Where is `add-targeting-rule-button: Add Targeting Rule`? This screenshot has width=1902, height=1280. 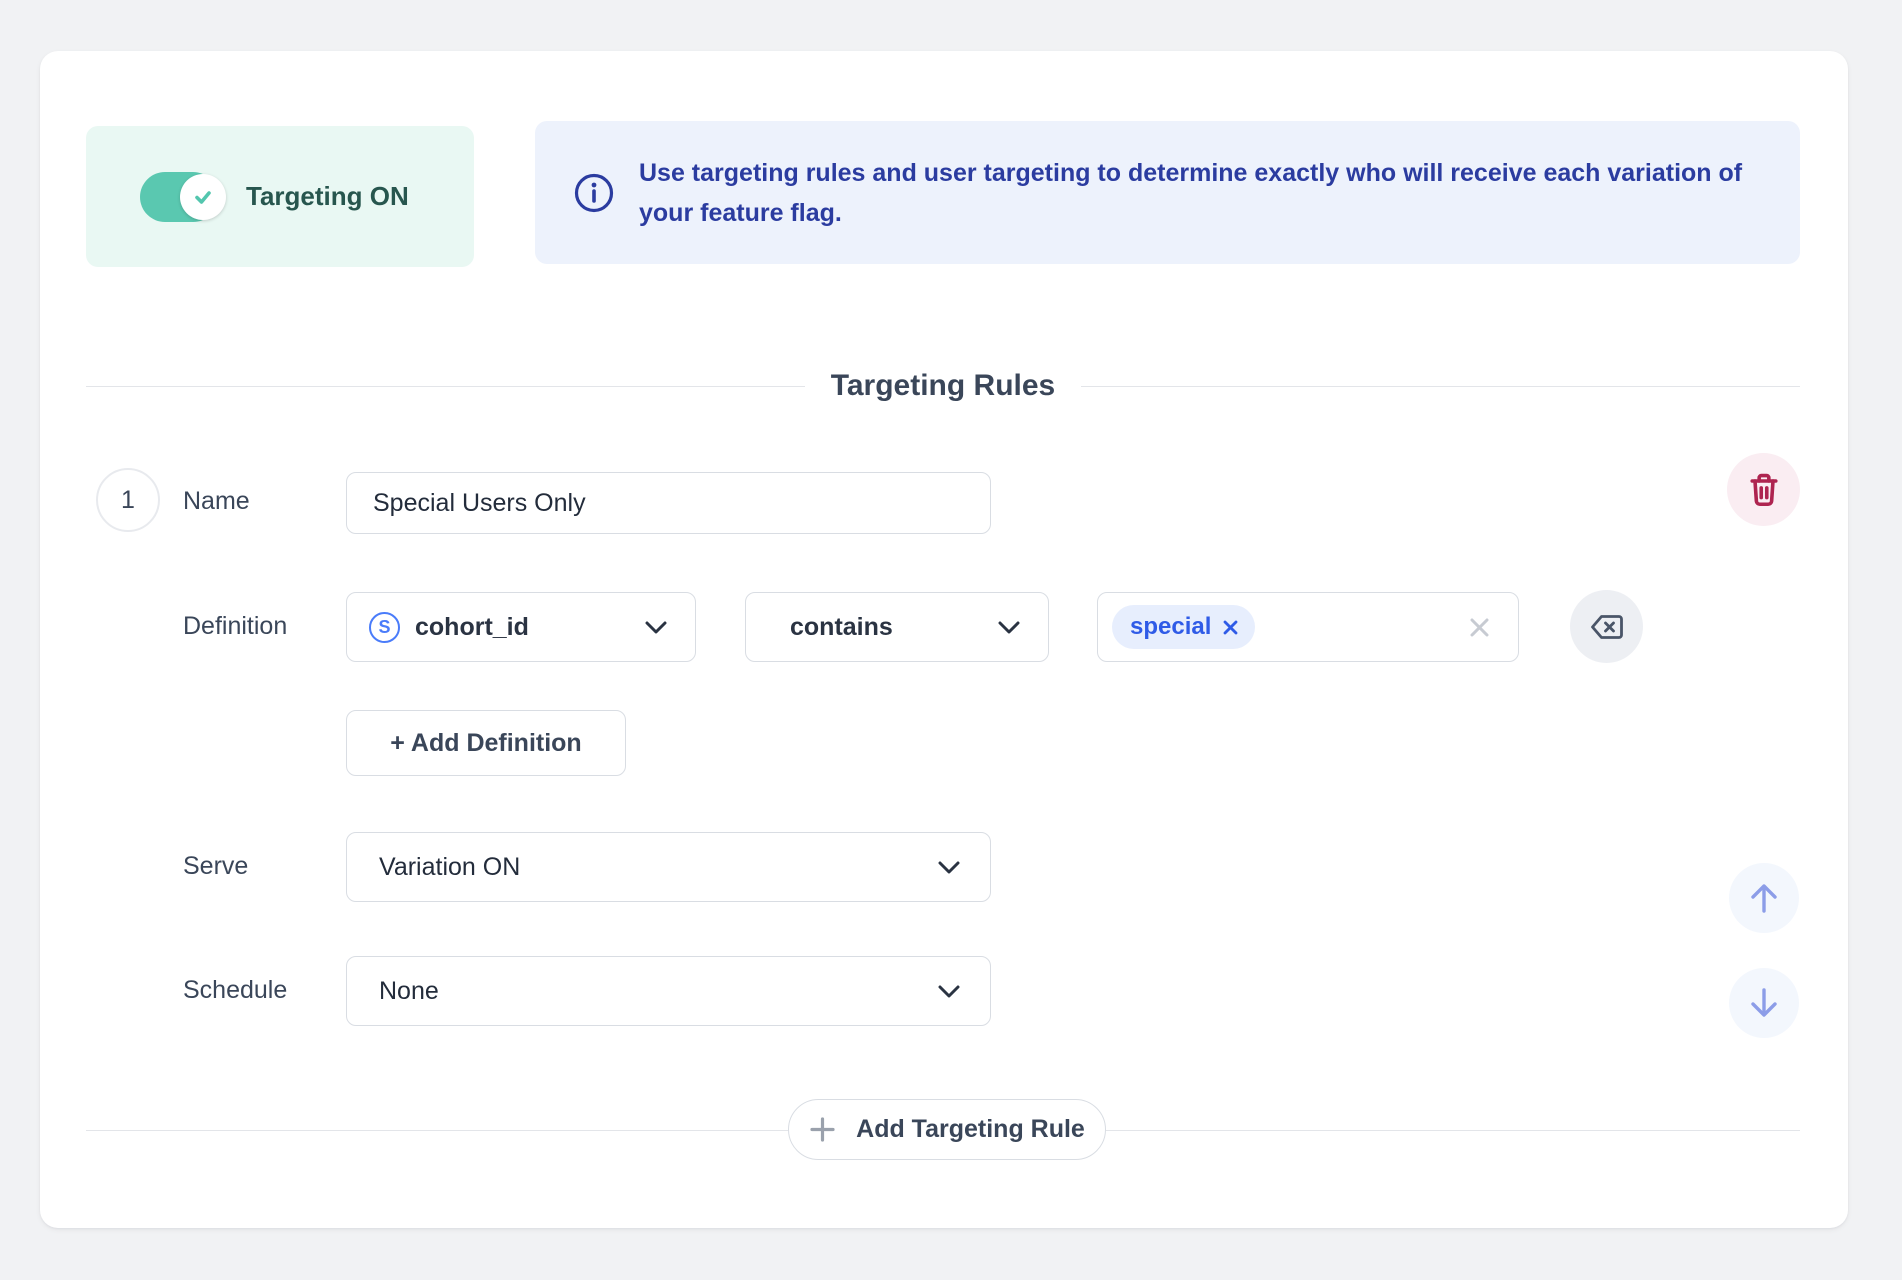 add-targeting-rule-button: Add Targeting Rule is located at coordinates (947, 1129).